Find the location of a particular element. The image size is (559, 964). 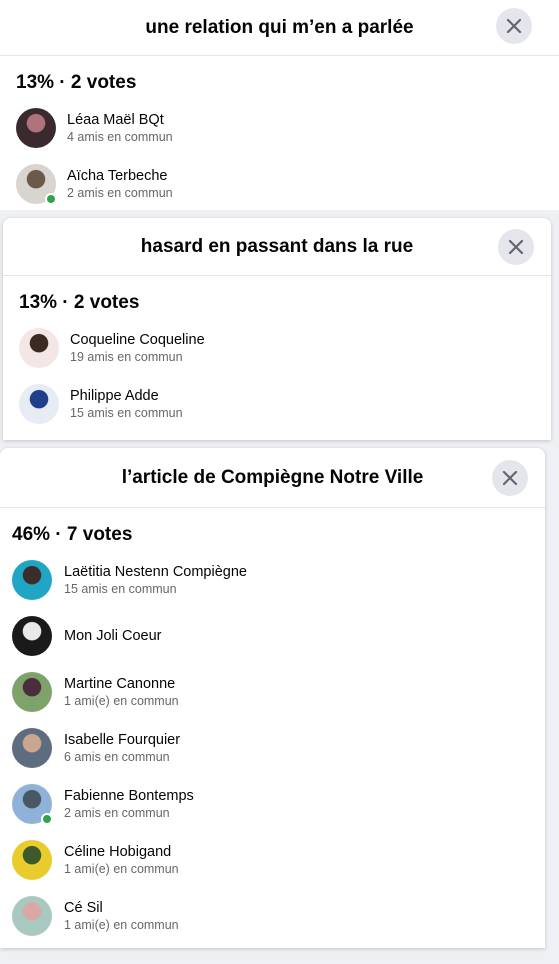

voter-info: Mon Joli Coeur is located at coordinates (113, 636).